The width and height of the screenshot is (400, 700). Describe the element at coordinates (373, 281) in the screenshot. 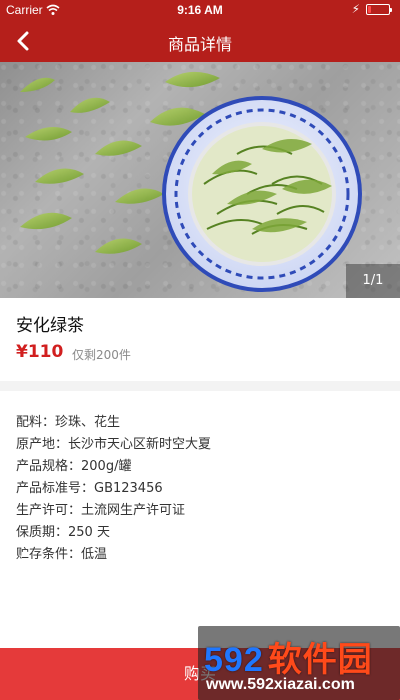

I see `image-counter: 1/1` at that location.